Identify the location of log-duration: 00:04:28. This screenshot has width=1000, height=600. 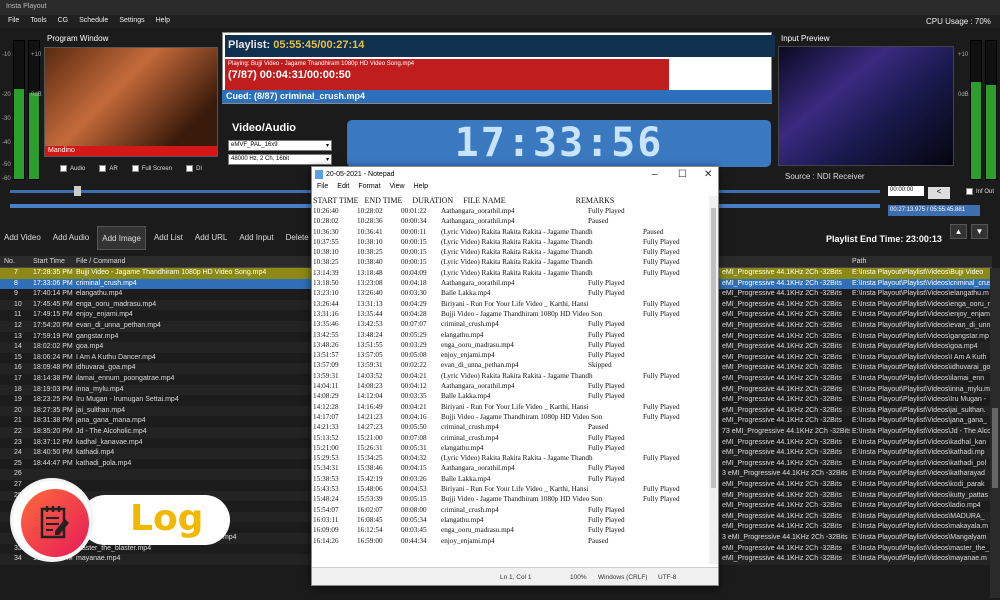
(414, 313).